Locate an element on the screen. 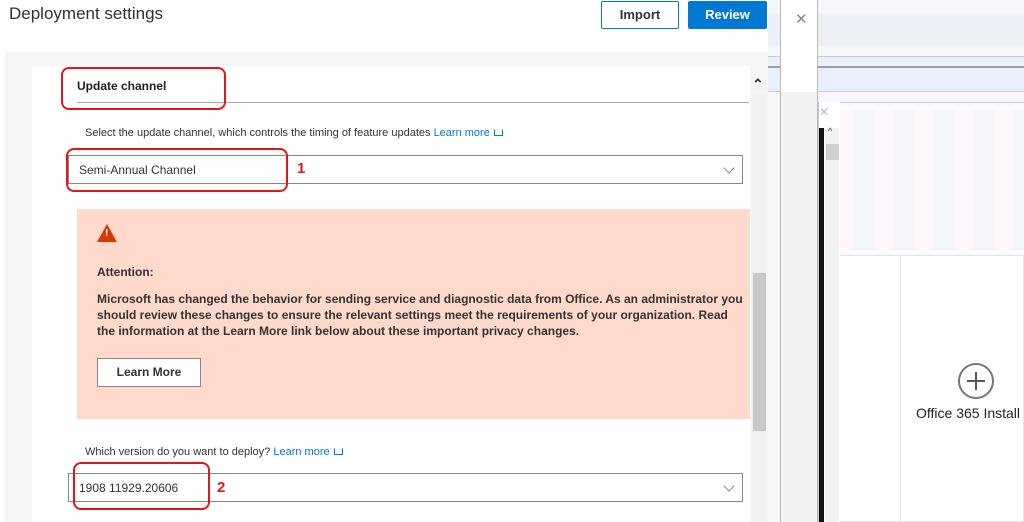  scrollbar: ^ is located at coordinates (832, 324).